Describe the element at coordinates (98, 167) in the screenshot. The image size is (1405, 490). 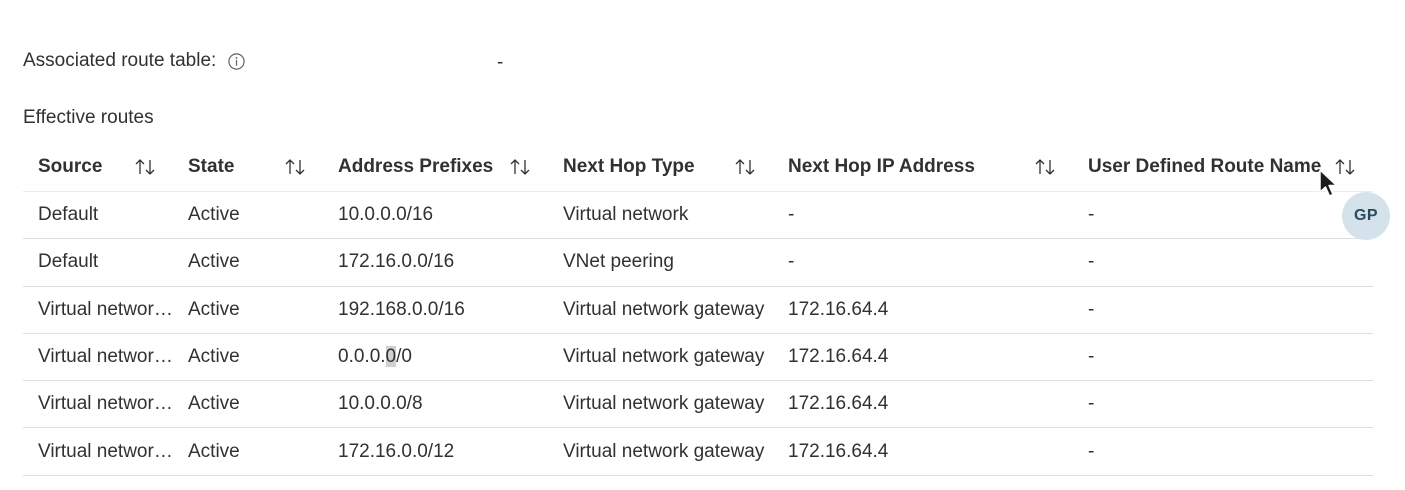
I see `column-header-source: Source` at that location.